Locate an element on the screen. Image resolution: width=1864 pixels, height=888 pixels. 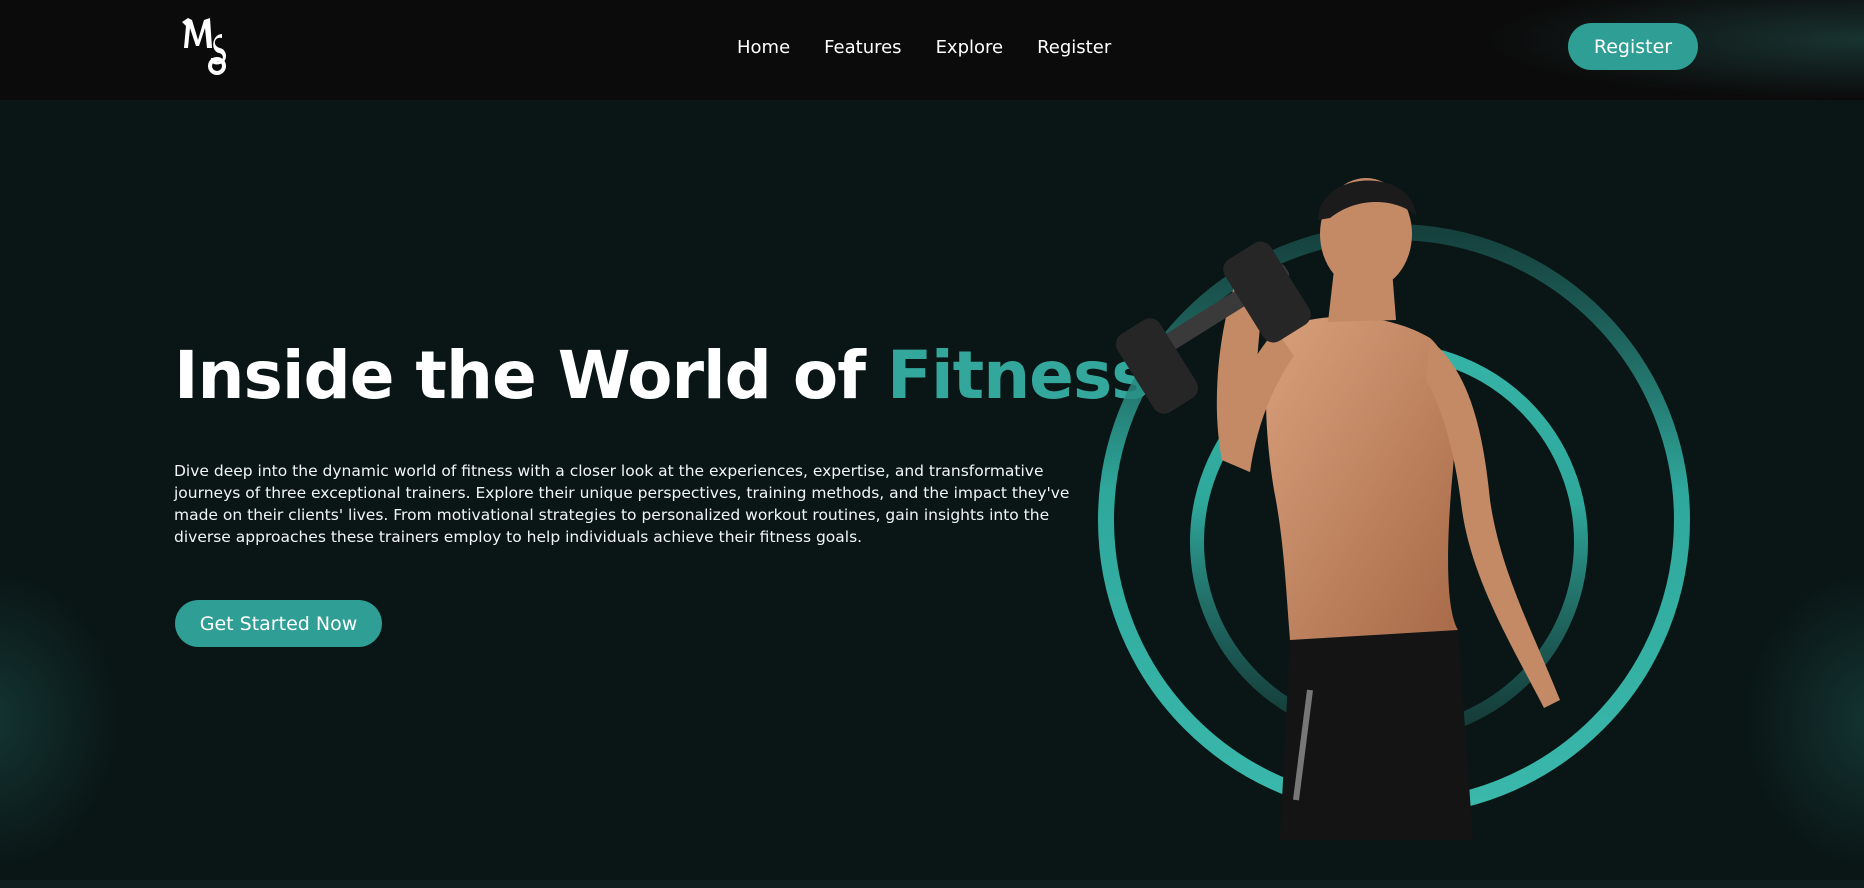
hero-title: Inside the World of Fitness. is located at coordinates (674, 375).